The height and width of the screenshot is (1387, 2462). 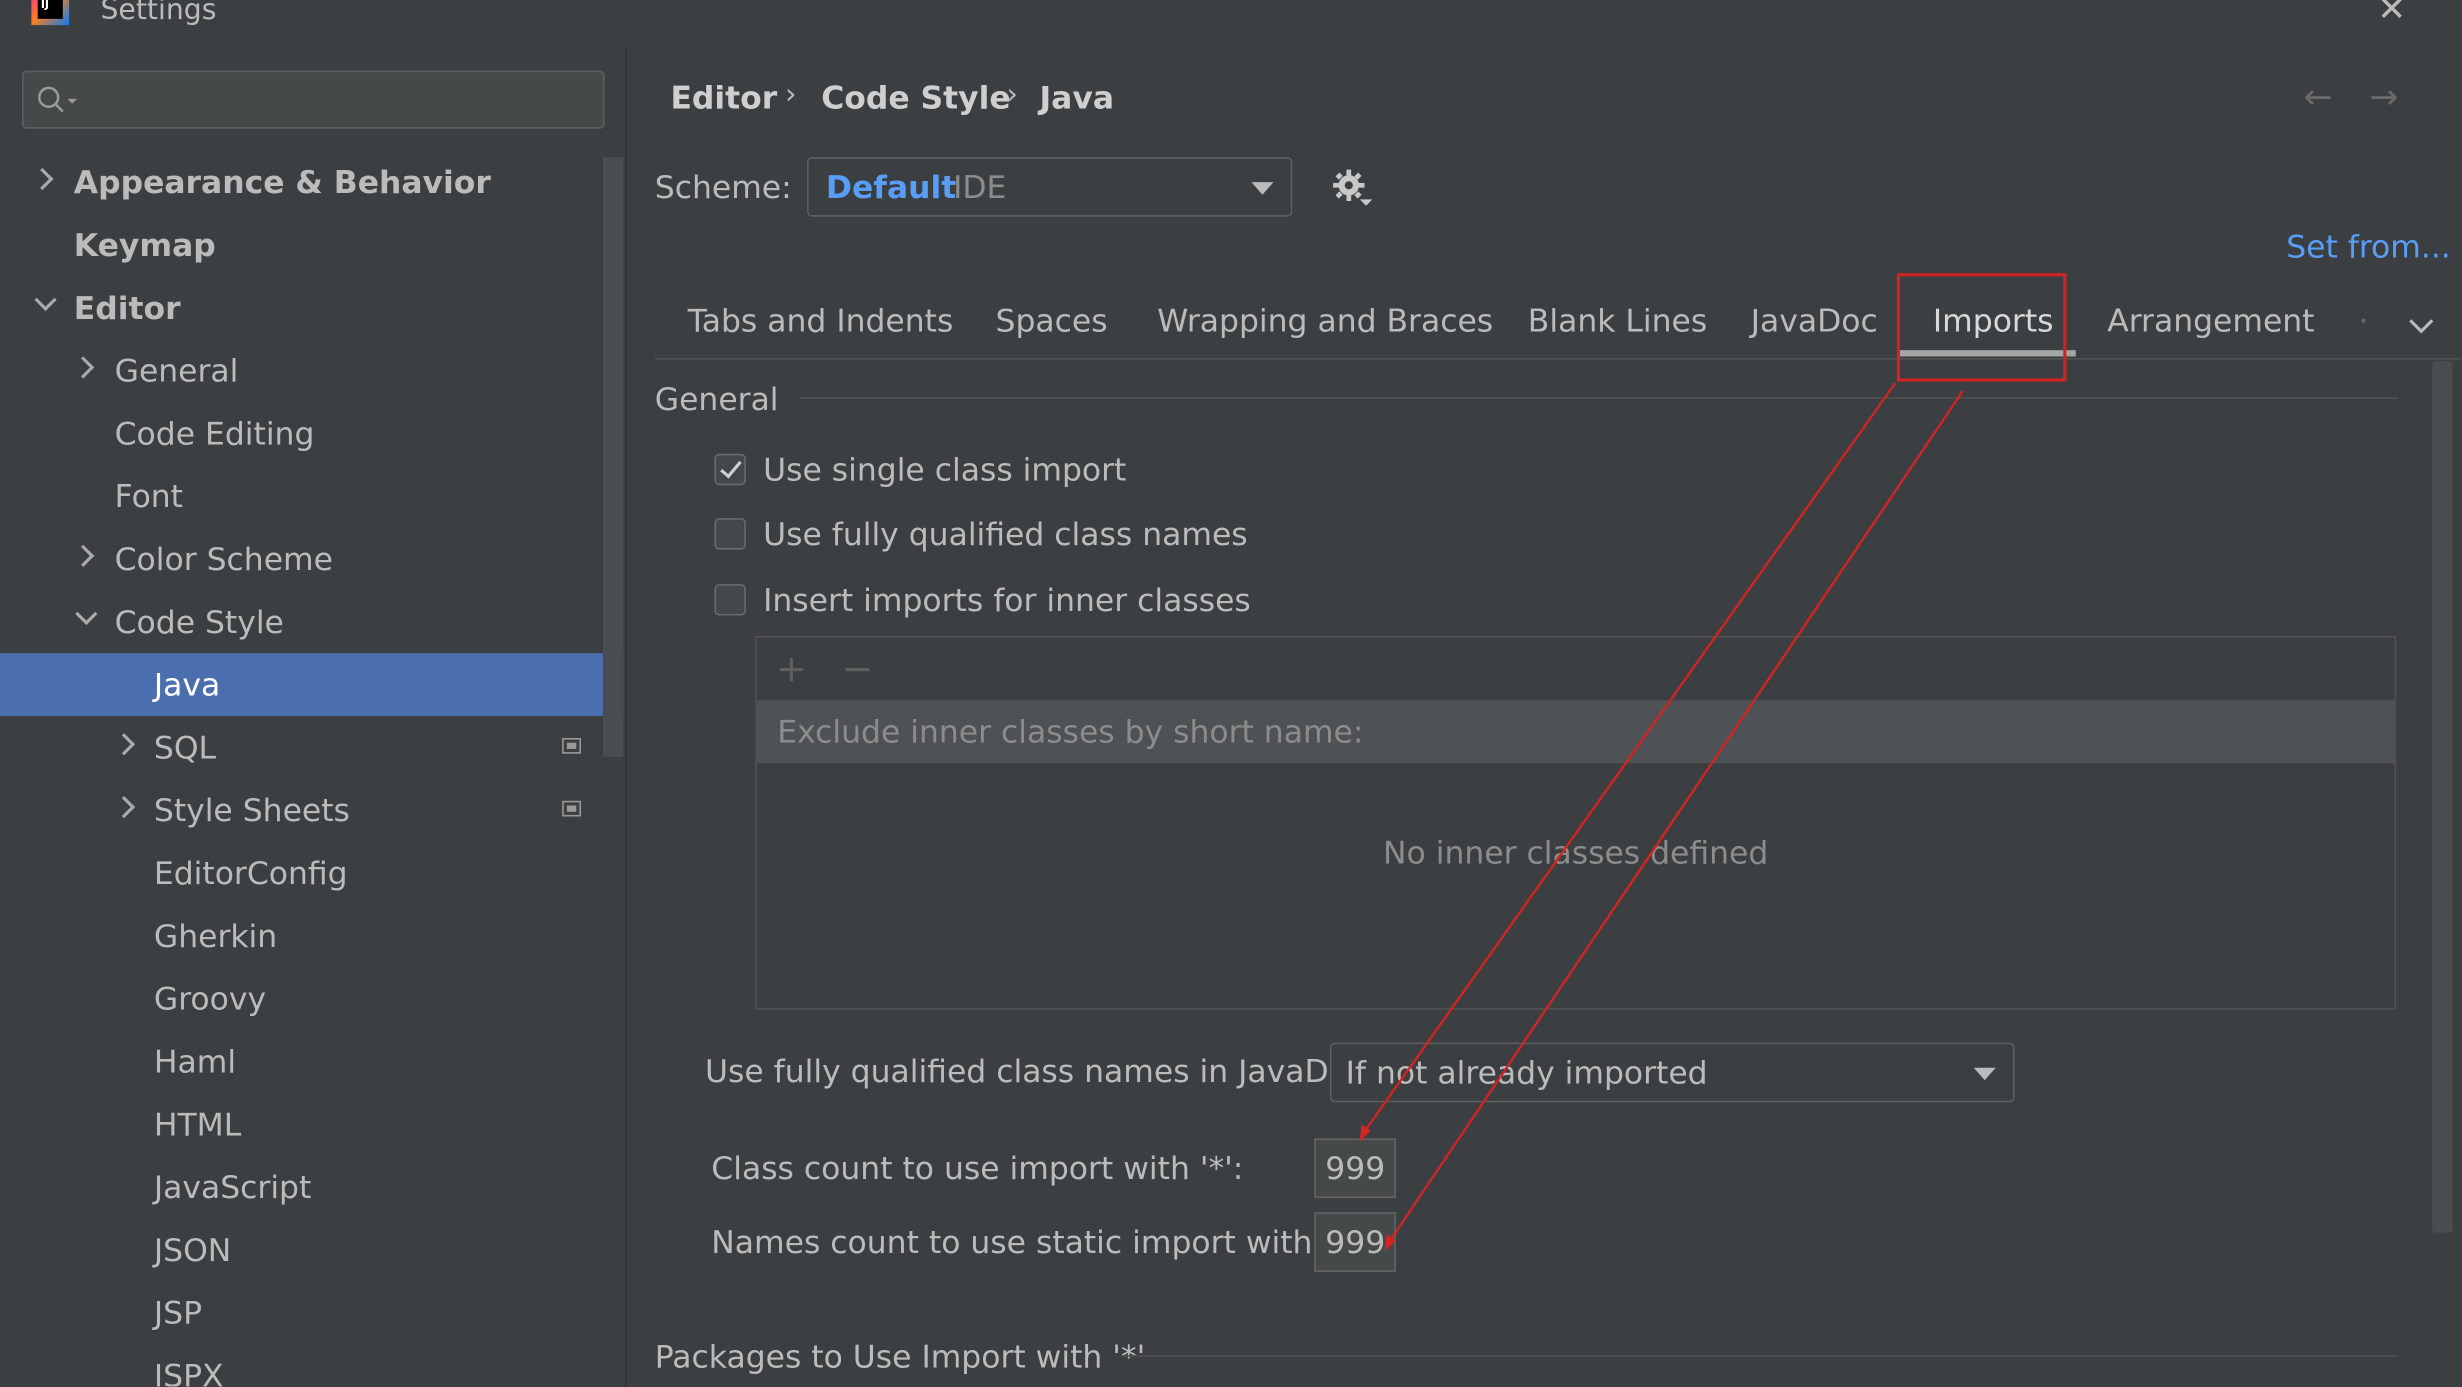 I want to click on sidebar-item-label: JavaScript, so click(x=232, y=1187).